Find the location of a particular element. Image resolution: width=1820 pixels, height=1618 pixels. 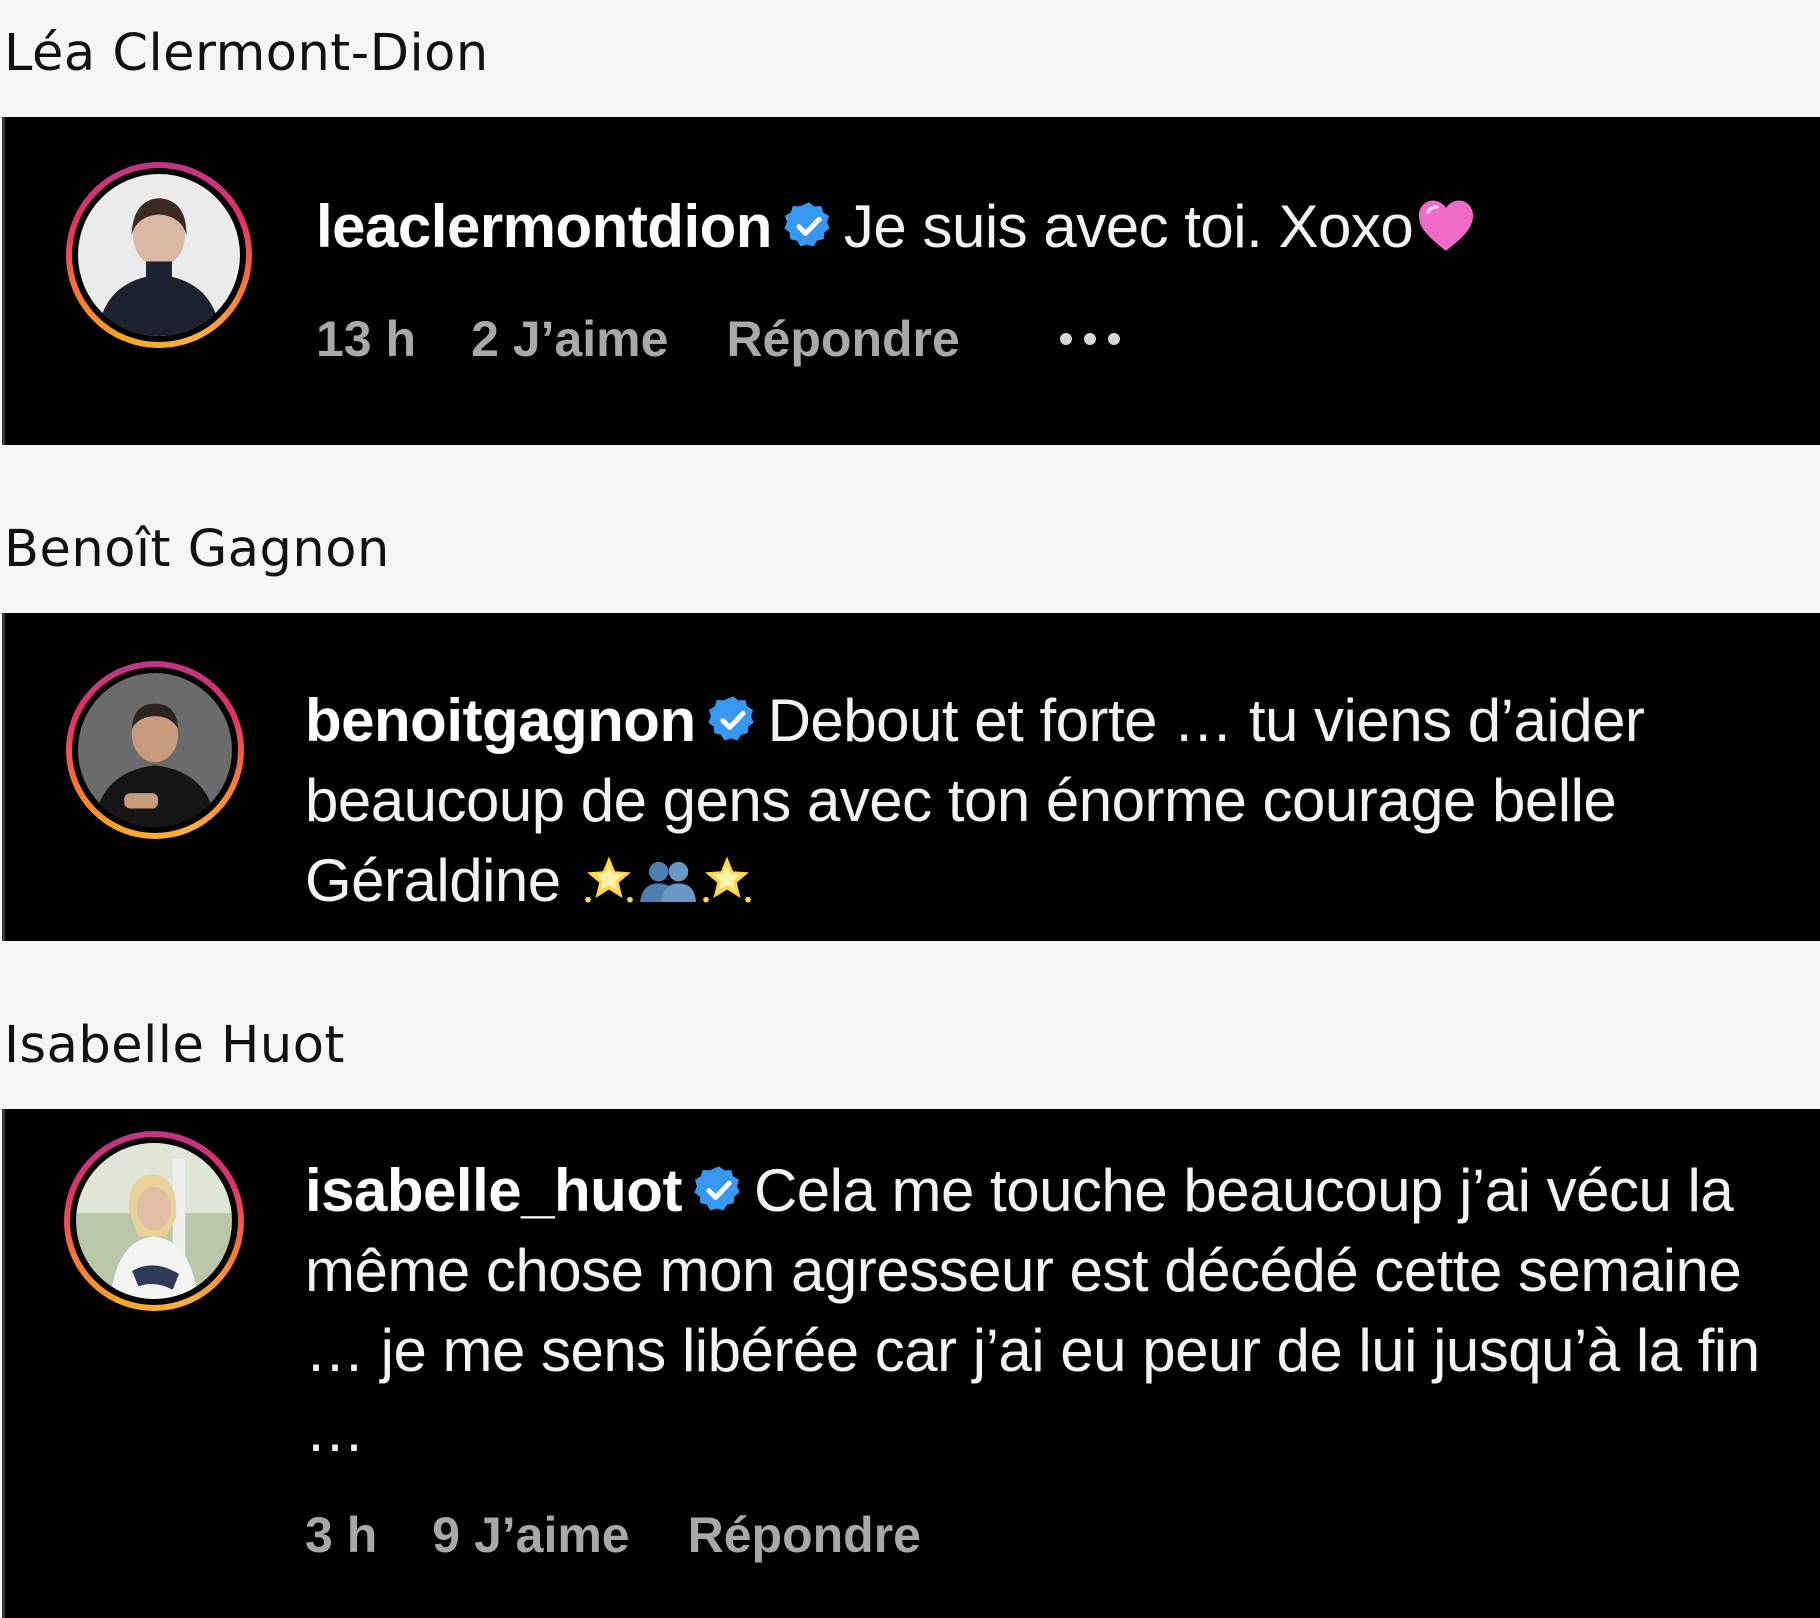

two-people-silhouette-icon is located at coordinates (668, 881).